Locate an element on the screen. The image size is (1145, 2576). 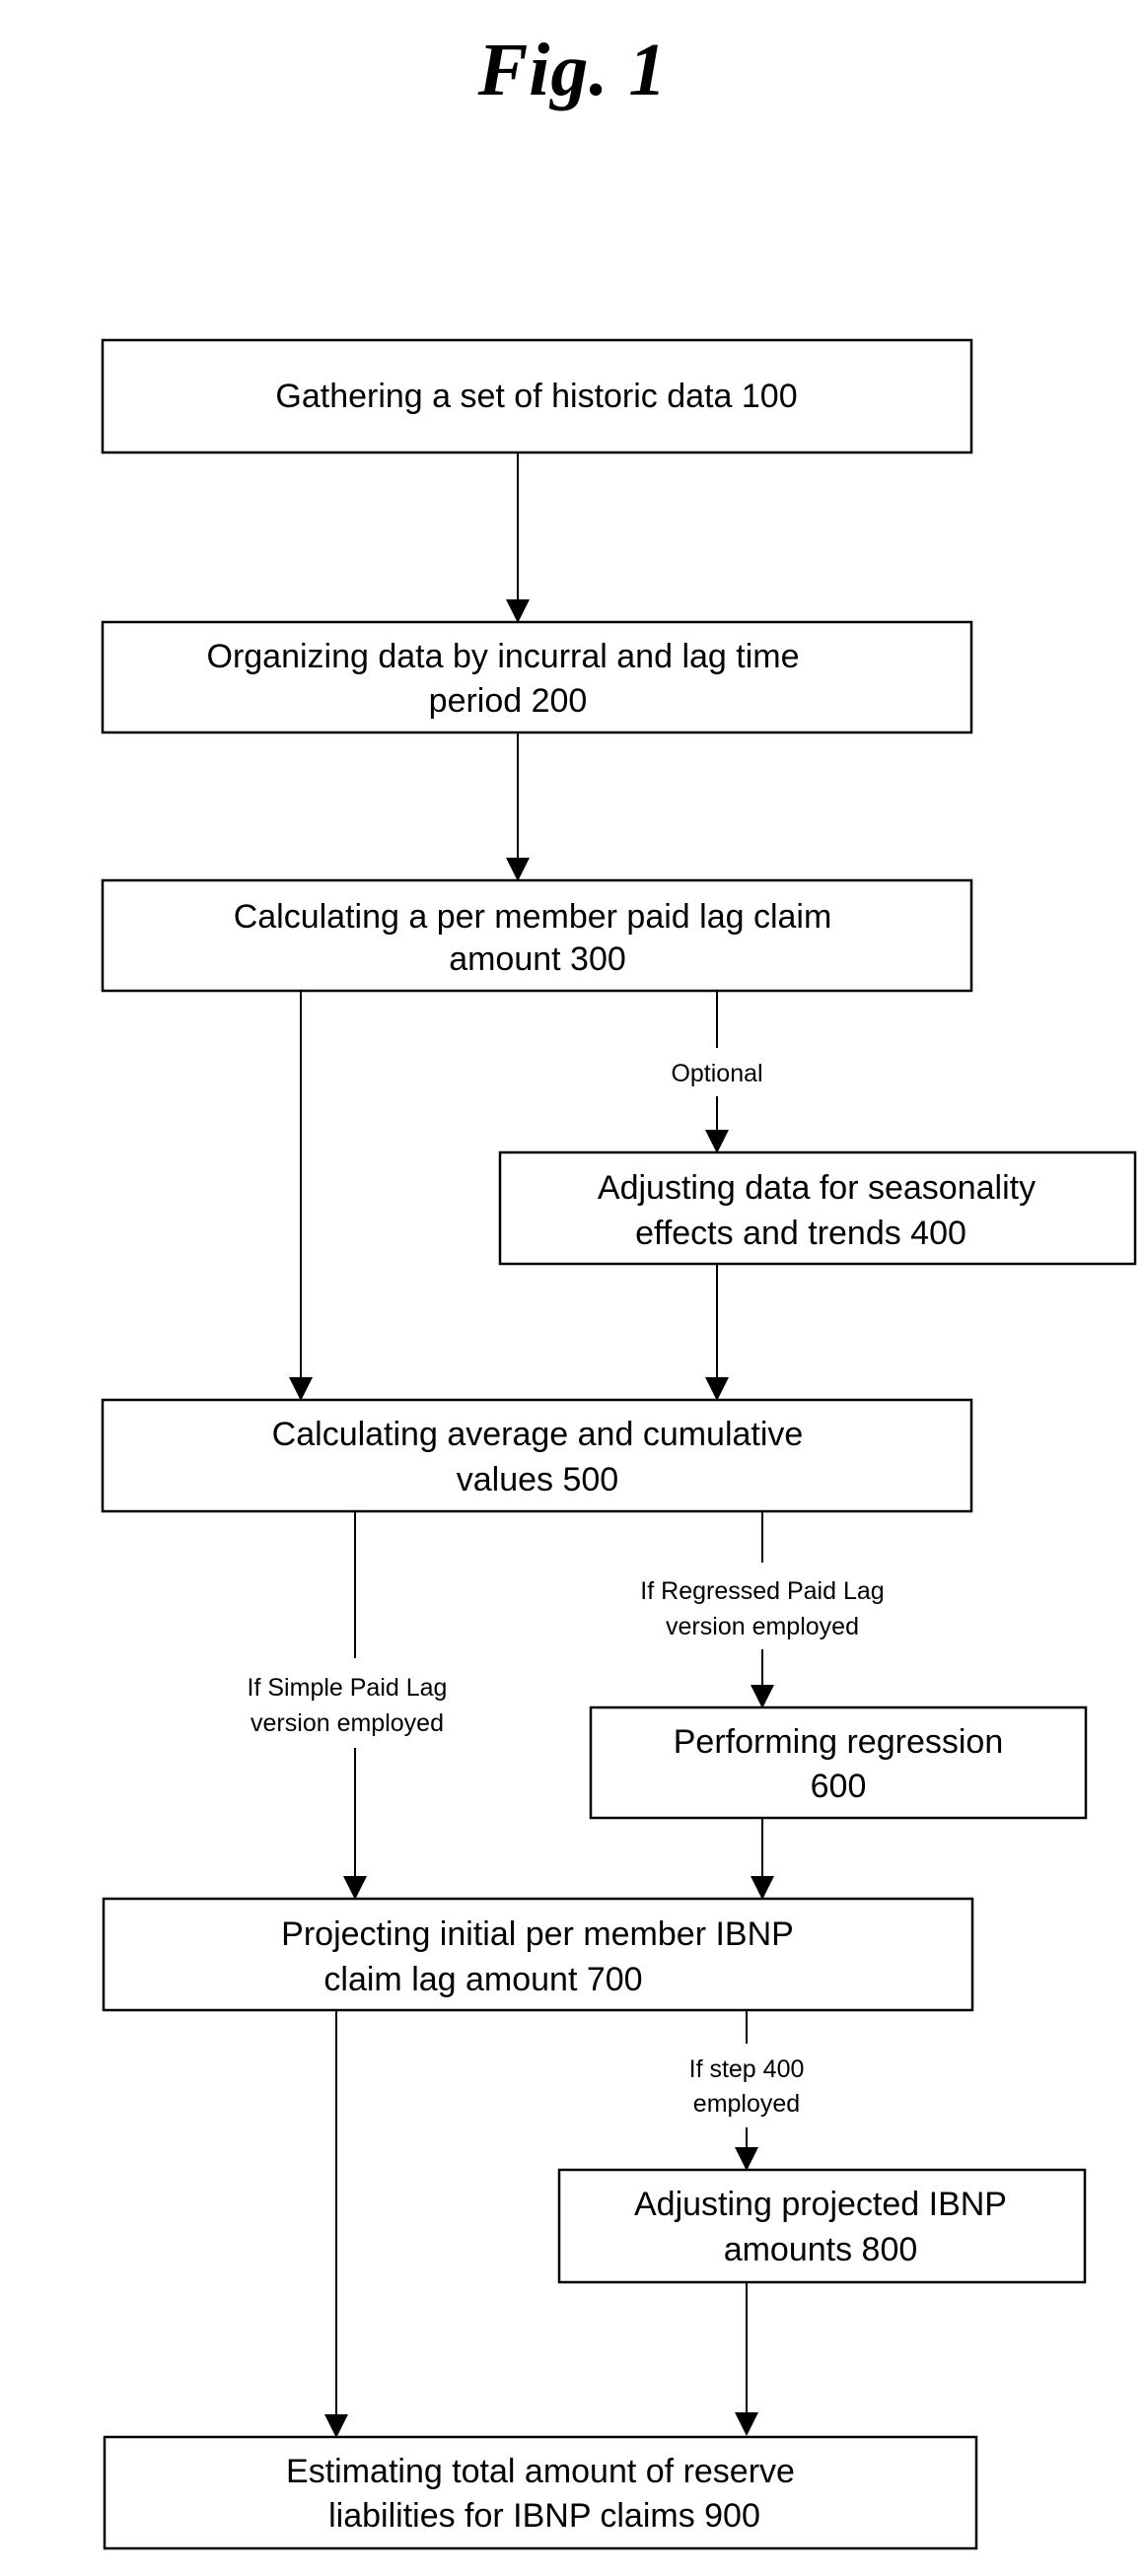
edge-label-step400-line1: If step 400 is located at coordinates (747, 2069).